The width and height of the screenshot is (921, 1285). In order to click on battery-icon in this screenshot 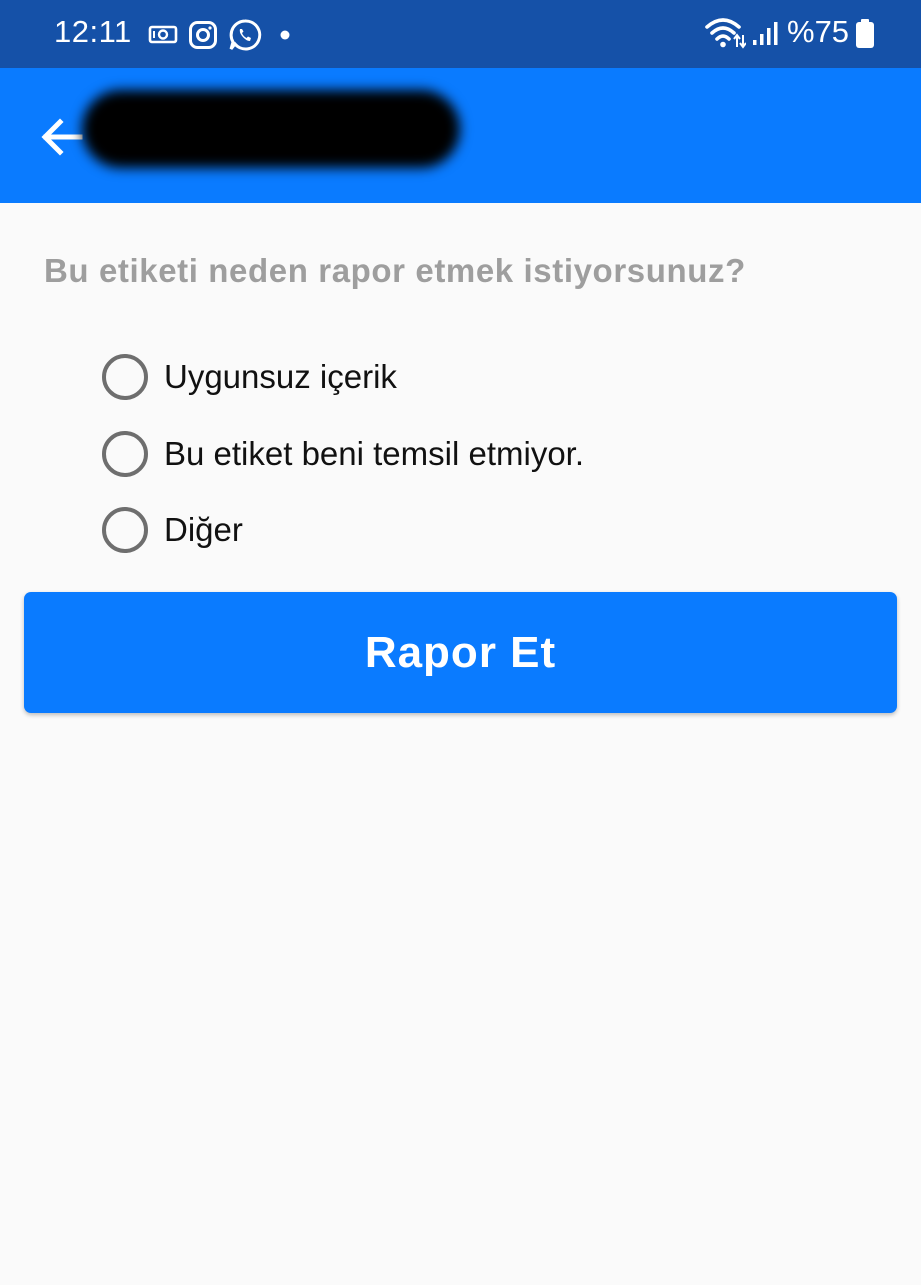, I will do `click(865, 33)`.